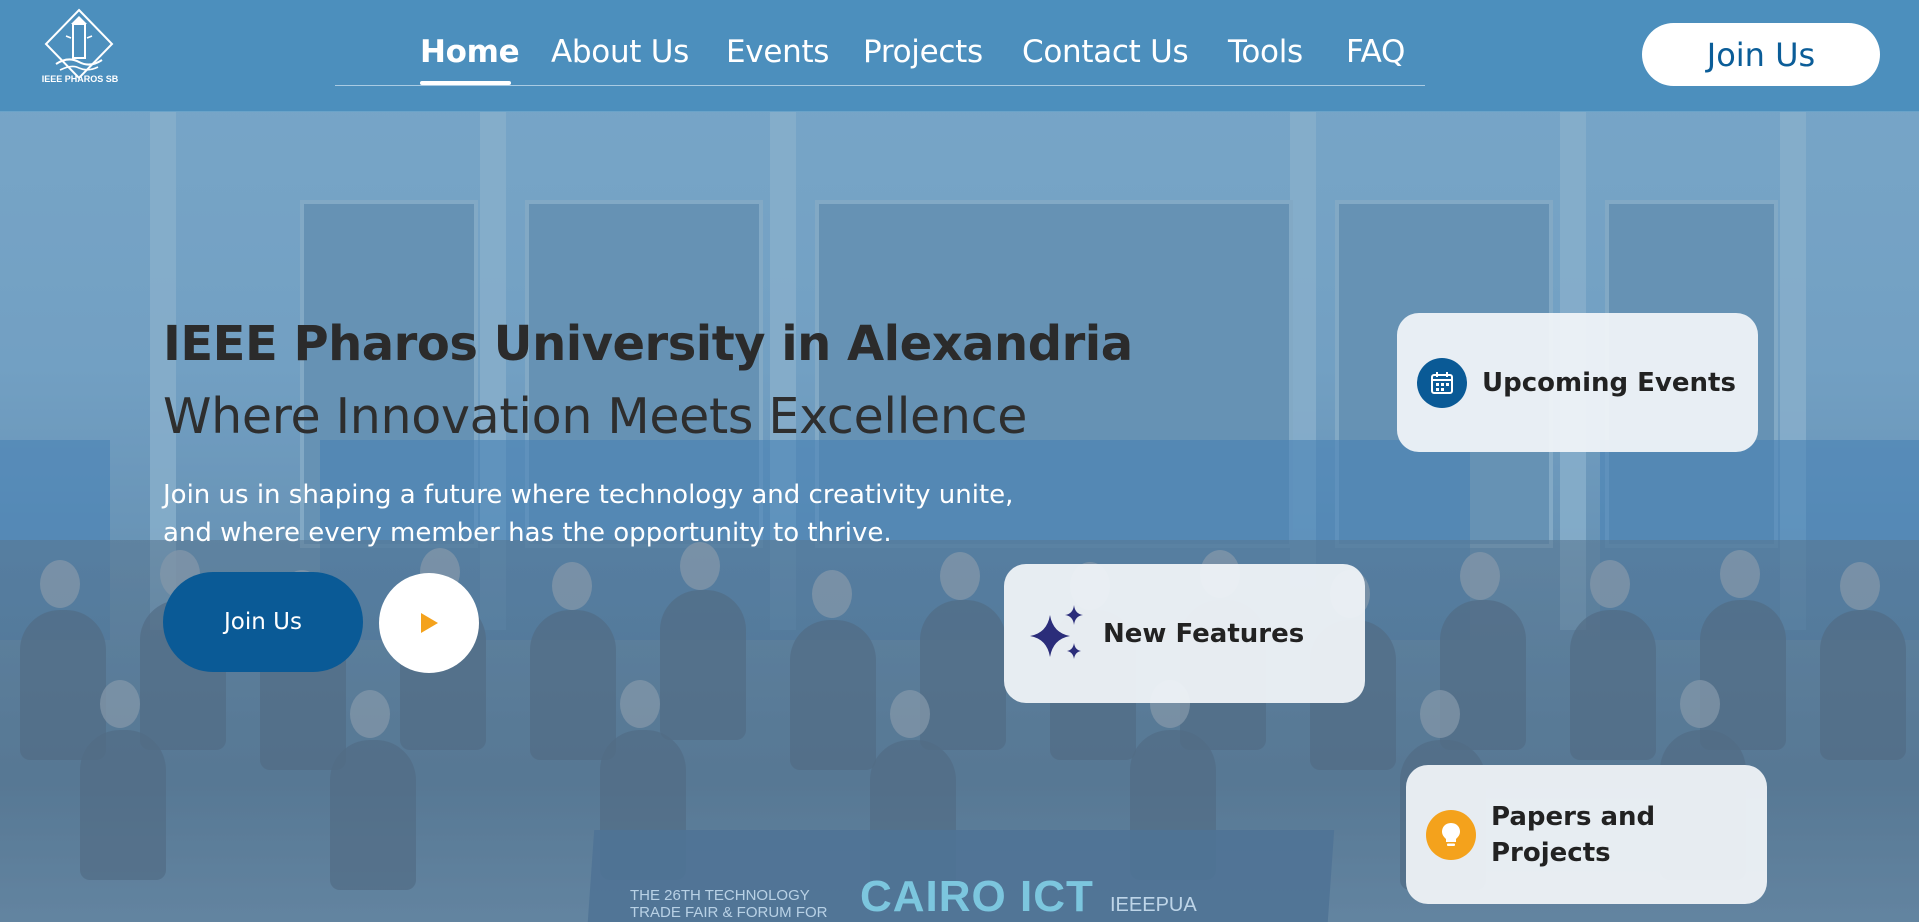 This screenshot has height=922, width=1919. What do you see at coordinates (1057, 634) in the screenshot?
I see `sparkles-icon` at bounding box center [1057, 634].